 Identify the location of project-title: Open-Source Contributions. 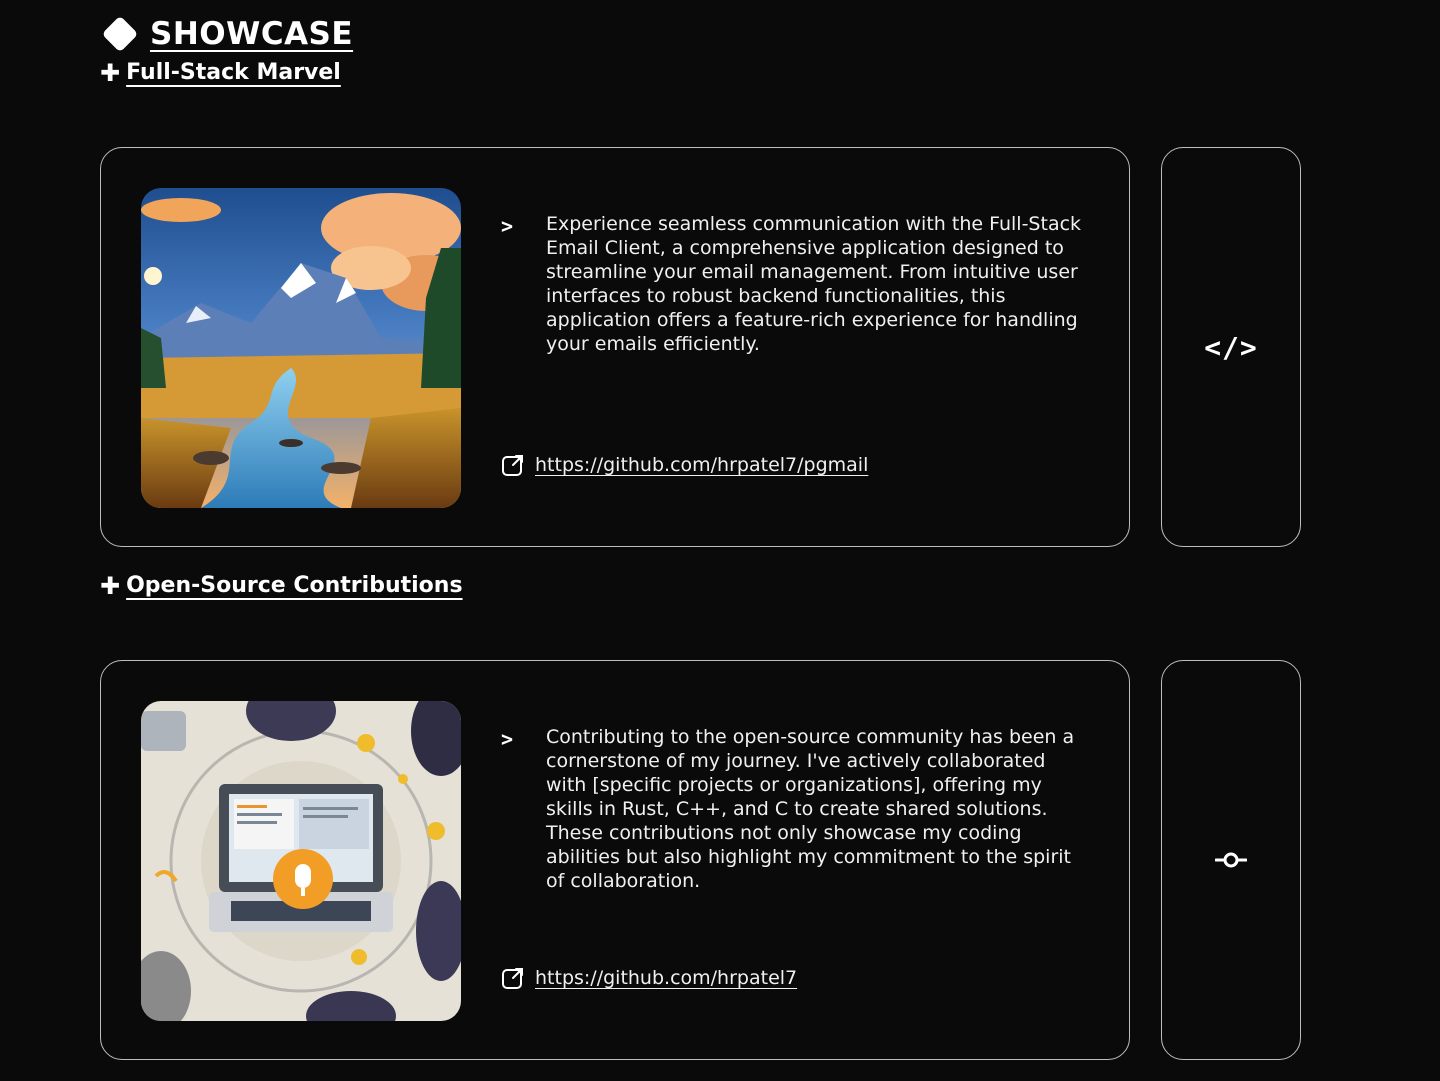
(294, 585).